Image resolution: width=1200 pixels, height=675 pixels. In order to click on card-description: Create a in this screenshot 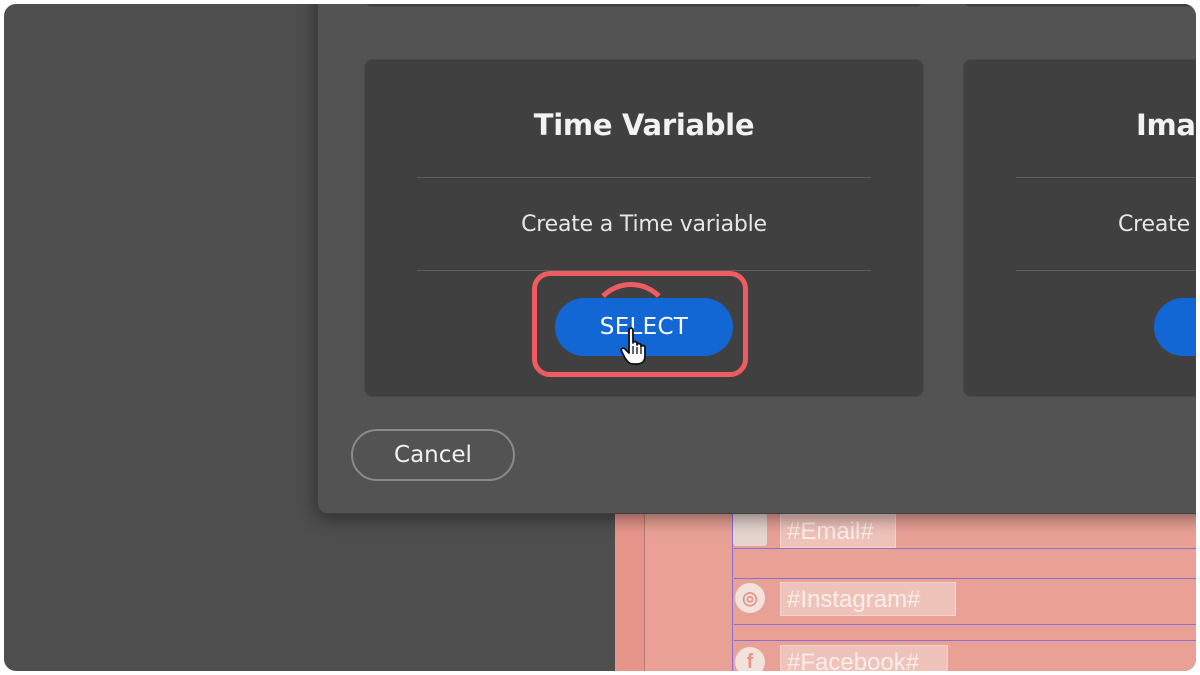, I will do `click(1157, 224)`.